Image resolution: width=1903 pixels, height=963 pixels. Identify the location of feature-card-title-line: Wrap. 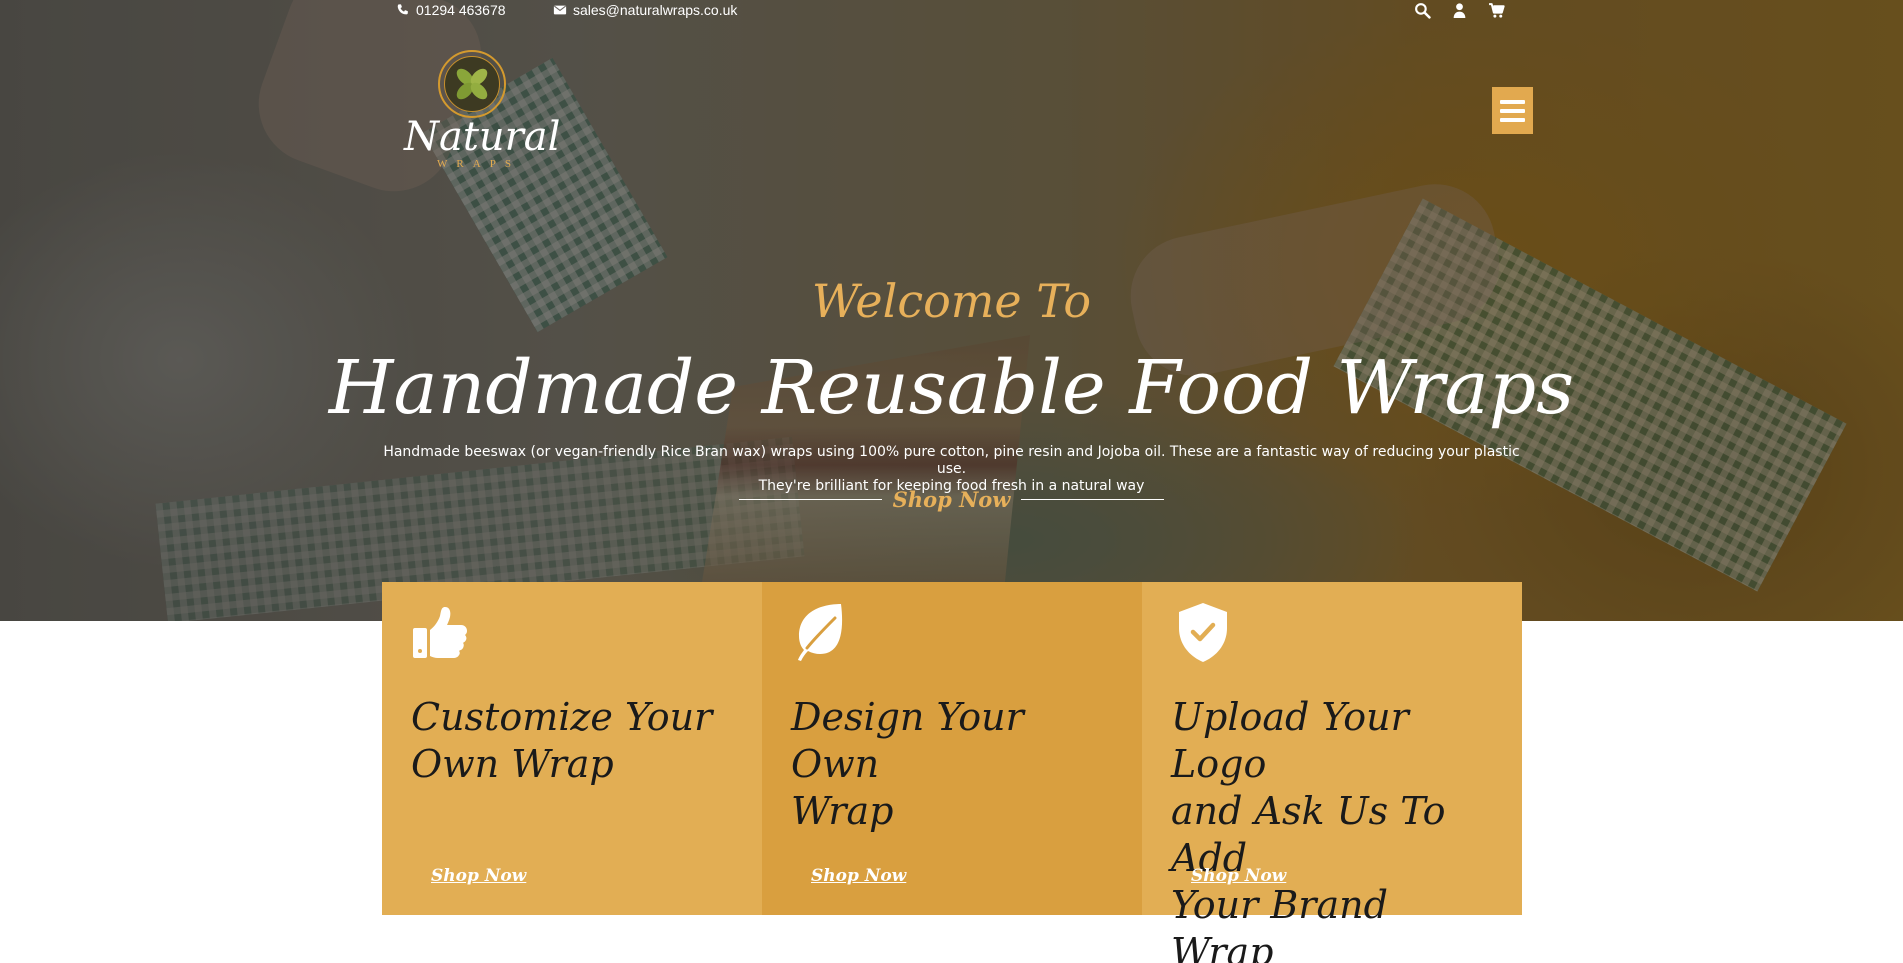
(842, 811).